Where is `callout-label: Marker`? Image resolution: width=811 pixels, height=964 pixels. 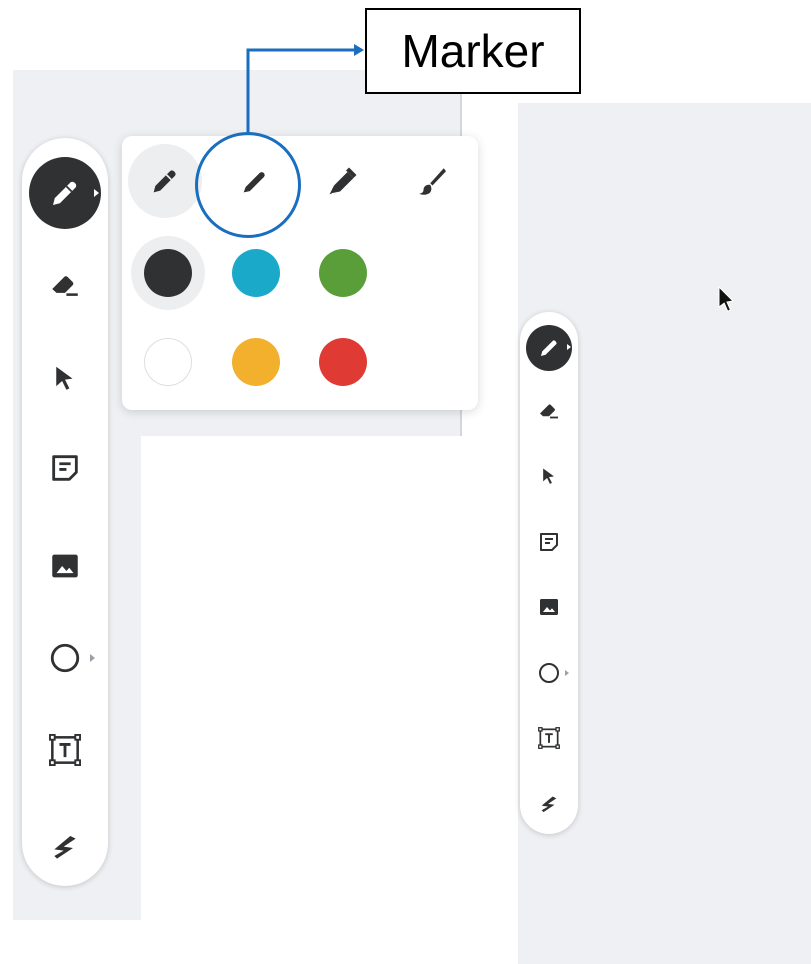 callout-label: Marker is located at coordinates (473, 51).